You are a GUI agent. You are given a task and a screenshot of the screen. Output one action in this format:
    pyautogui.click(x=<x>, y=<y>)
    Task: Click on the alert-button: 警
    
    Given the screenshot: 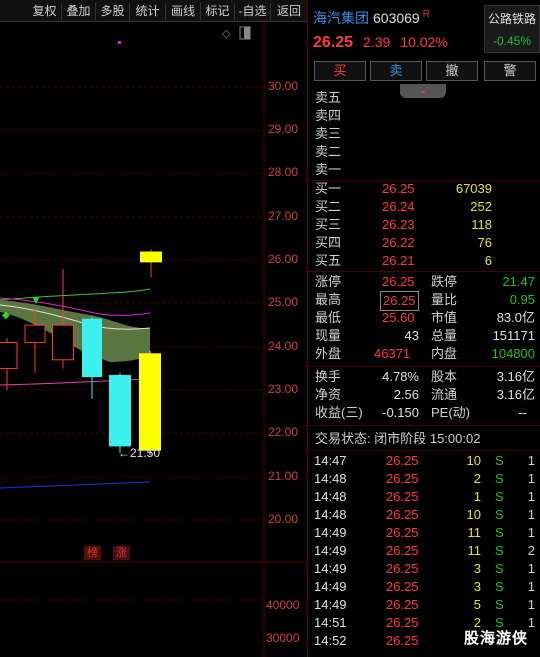 What is the action you would take?
    pyautogui.click(x=510, y=71)
    